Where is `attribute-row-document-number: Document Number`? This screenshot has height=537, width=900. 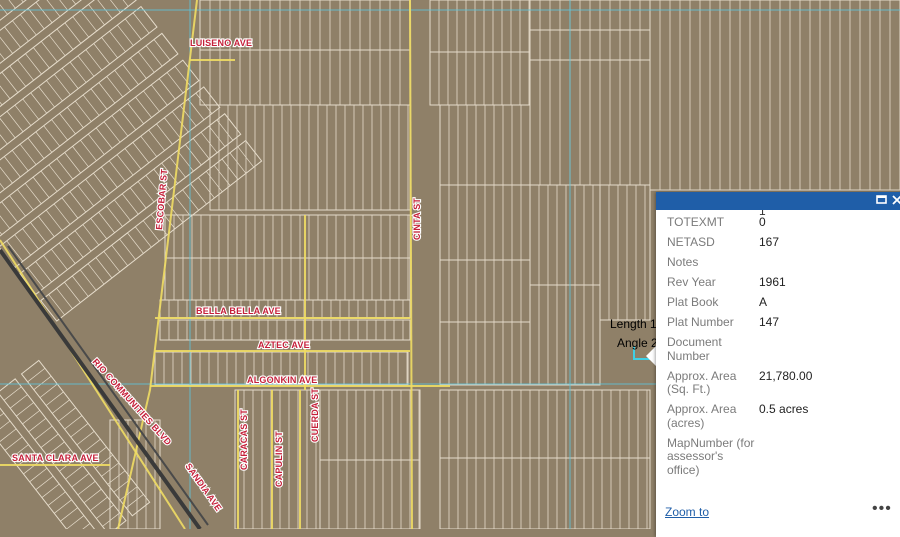 attribute-row-document-number: Document Number is located at coordinates (738, 352).